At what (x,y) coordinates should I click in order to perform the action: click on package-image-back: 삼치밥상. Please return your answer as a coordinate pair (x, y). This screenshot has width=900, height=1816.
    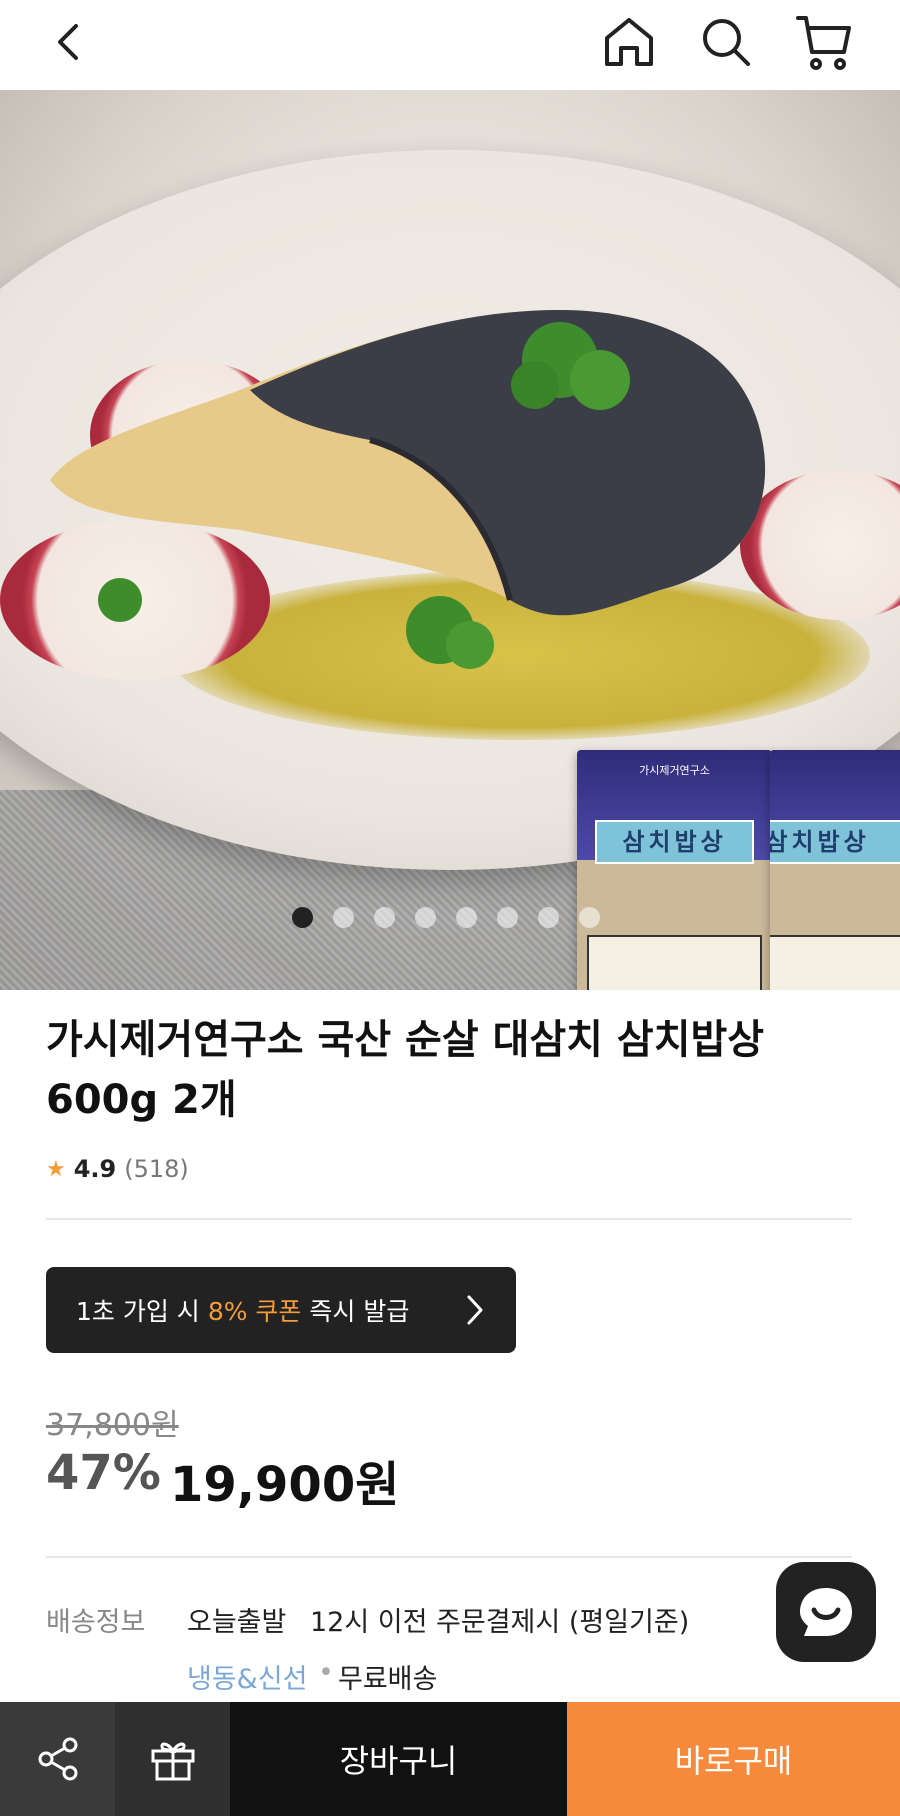
    Looking at the image, I should click on (835, 870).